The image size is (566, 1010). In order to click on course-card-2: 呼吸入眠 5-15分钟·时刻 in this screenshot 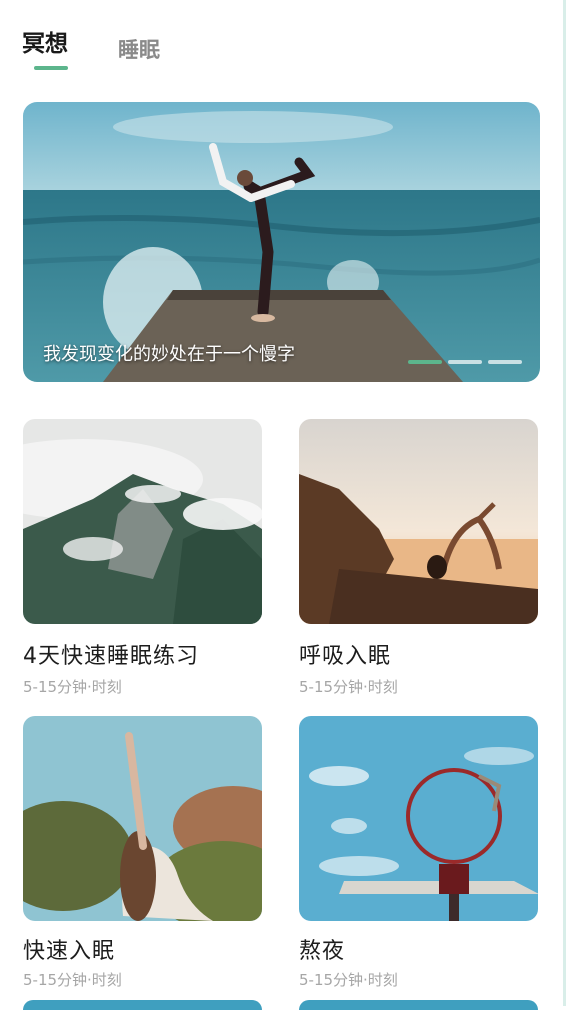, I will do `click(418, 558)`.